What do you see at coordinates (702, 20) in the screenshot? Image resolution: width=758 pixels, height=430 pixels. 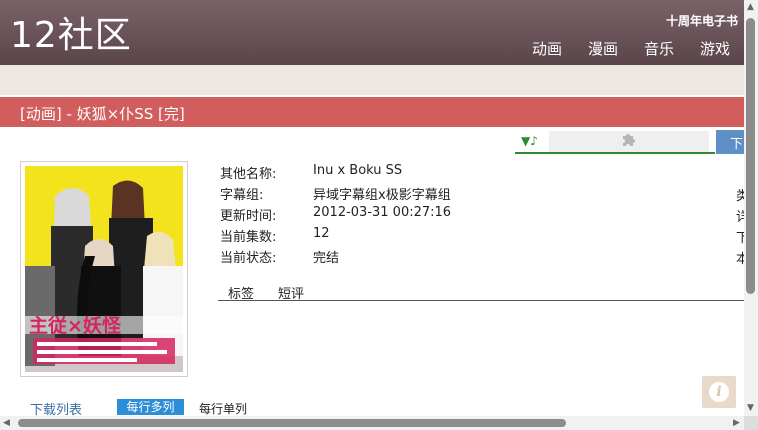 I see `anniversary-ebook-link: 十周年电子书` at bounding box center [702, 20].